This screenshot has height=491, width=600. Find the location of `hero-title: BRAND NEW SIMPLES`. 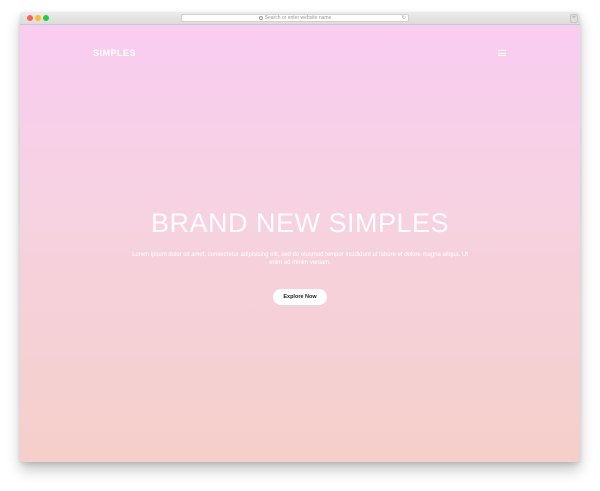

hero-title: BRAND NEW SIMPLES is located at coordinates (300, 223).